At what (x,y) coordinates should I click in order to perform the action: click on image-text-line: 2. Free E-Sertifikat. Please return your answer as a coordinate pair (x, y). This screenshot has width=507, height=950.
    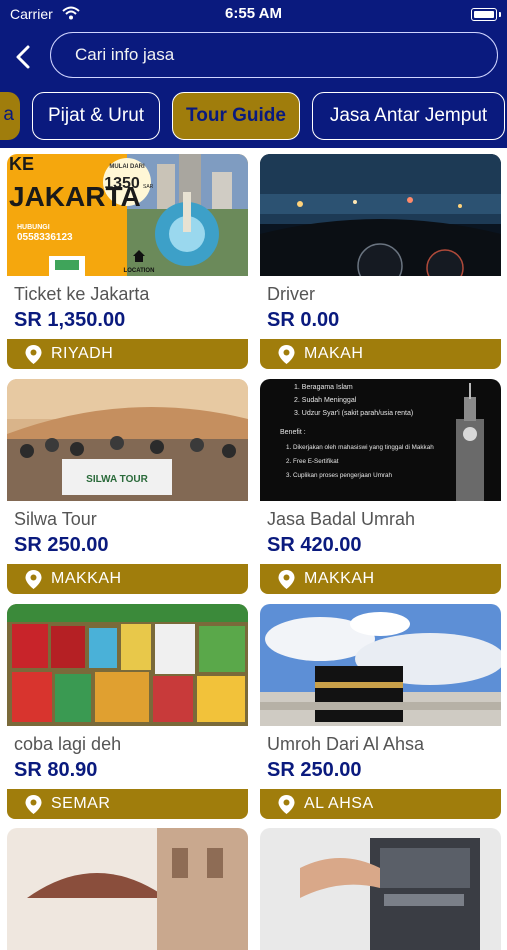
    Looking at the image, I should click on (312, 461).